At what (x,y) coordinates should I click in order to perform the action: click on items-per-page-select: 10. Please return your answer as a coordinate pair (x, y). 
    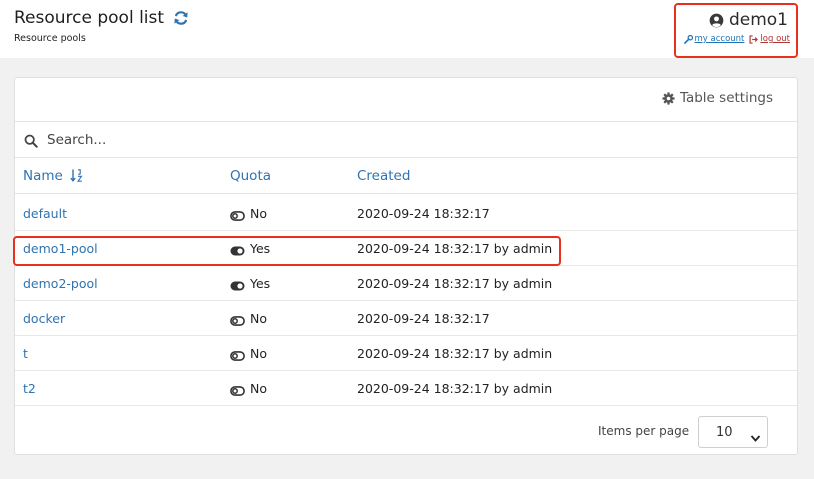
    Looking at the image, I should click on (733, 432).